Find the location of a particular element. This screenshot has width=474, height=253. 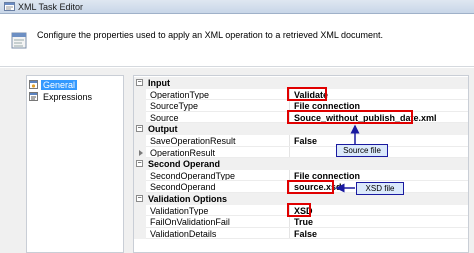

nav-label-expressions: Expressions is located at coordinates (68, 96).